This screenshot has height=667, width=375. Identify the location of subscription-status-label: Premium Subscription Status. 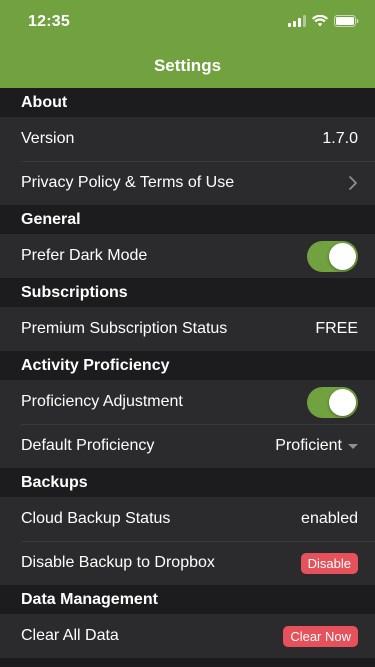
(124, 328).